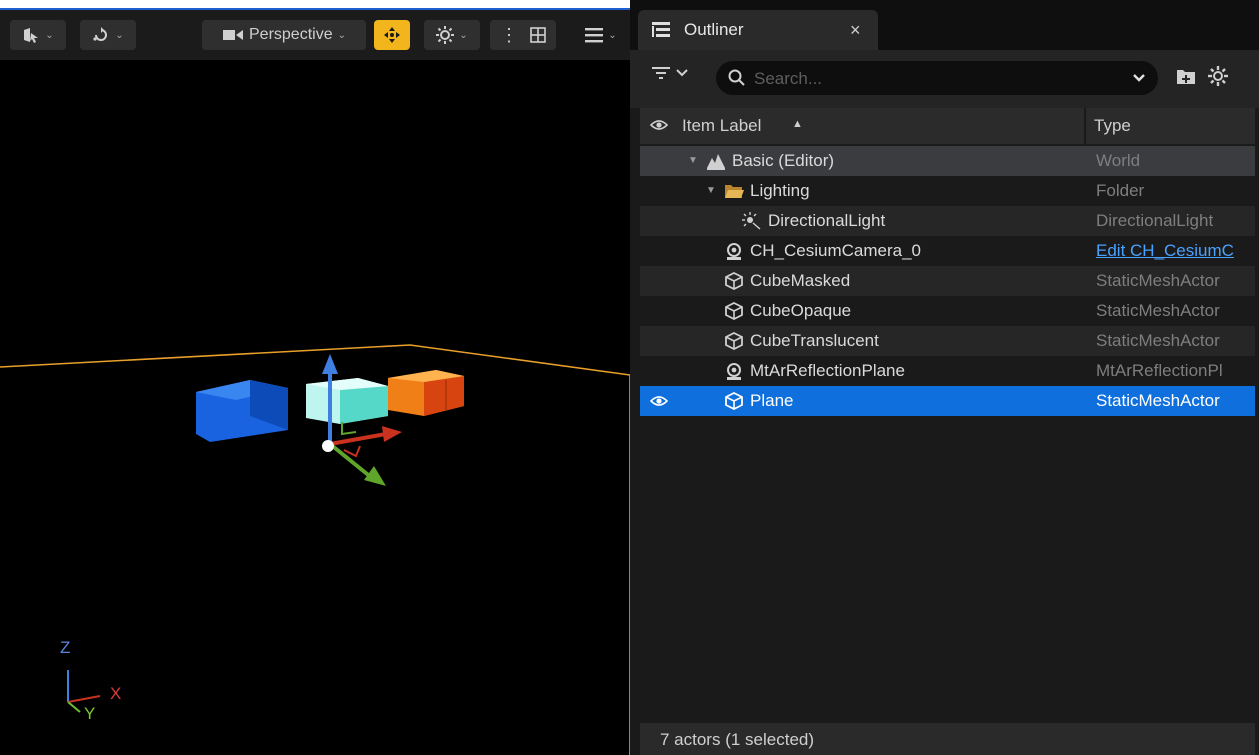 The image size is (1259, 755). I want to click on sun-icon, so click(445, 35).